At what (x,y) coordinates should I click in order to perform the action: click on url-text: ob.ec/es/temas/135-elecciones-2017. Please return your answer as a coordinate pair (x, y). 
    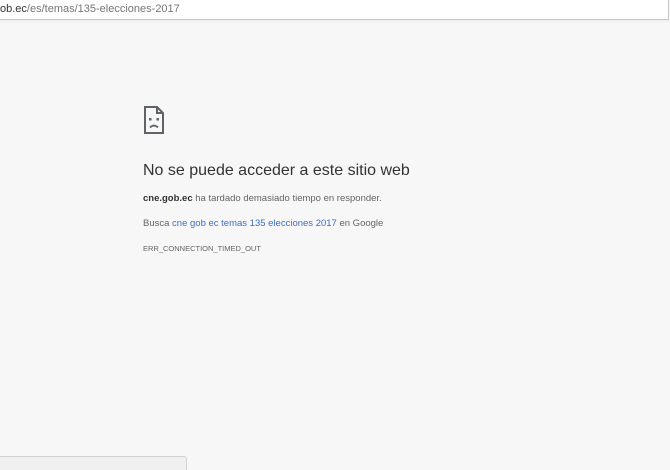
    Looking at the image, I should click on (90, 9).